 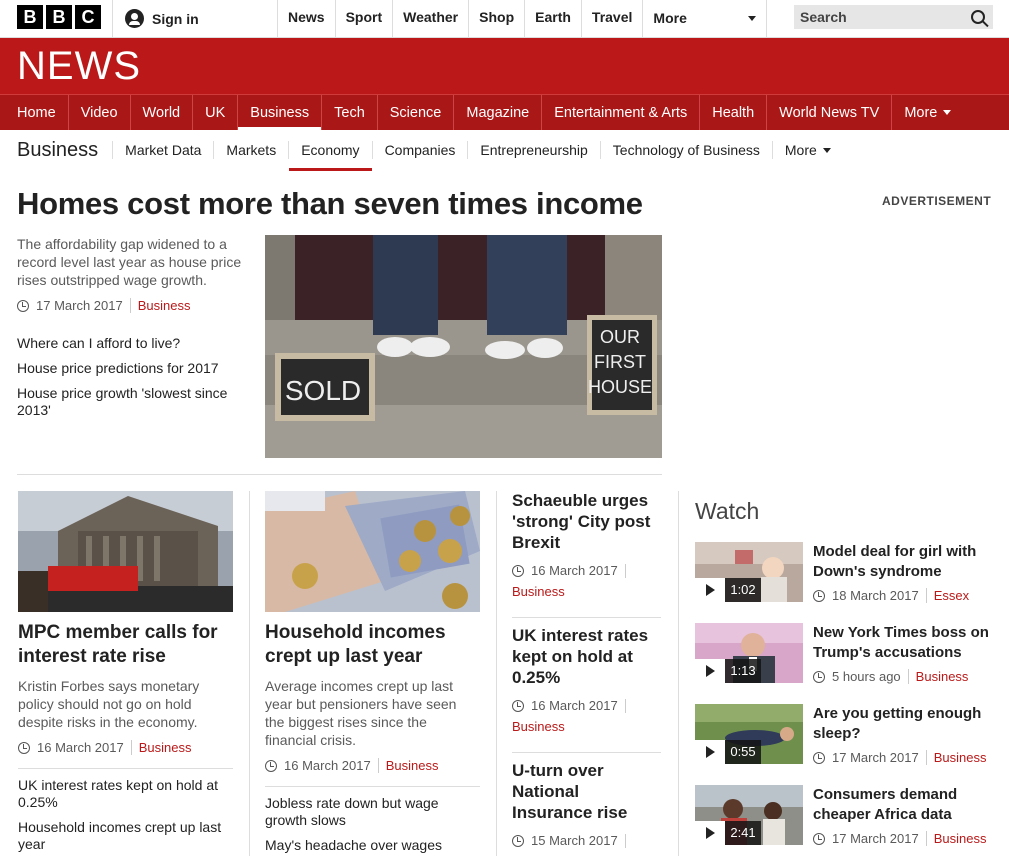 I want to click on video-thumbnail: 1:13, so click(x=749, y=653).